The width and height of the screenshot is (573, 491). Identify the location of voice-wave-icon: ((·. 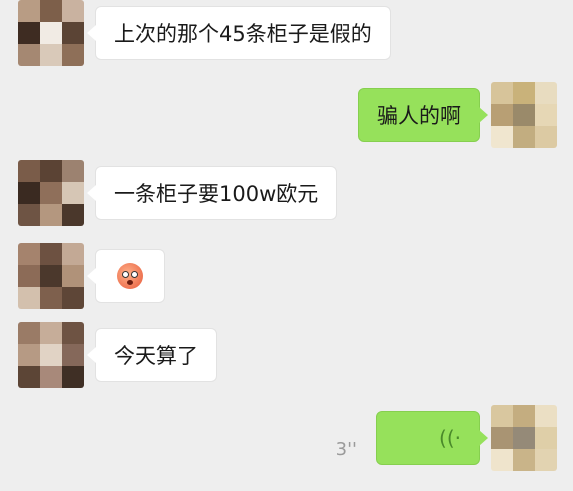
(450, 438).